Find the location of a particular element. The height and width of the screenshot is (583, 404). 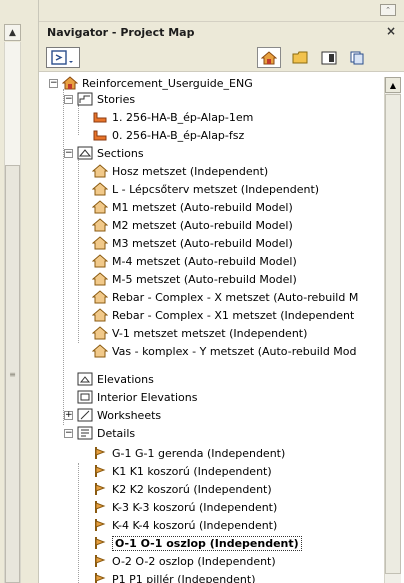

tree-item-detail: K2 K2 koszorú (Independent) is located at coordinates (182, 489).